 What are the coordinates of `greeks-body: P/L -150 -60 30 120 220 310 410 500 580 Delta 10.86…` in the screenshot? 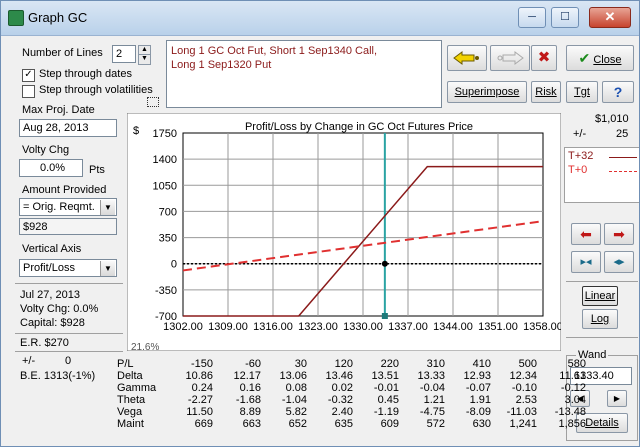 It's located at (351, 394).